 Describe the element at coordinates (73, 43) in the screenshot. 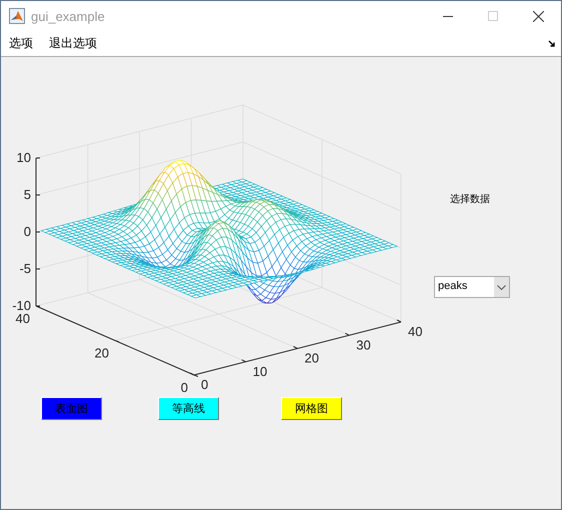

I see `menu-item: 退出选项` at that location.